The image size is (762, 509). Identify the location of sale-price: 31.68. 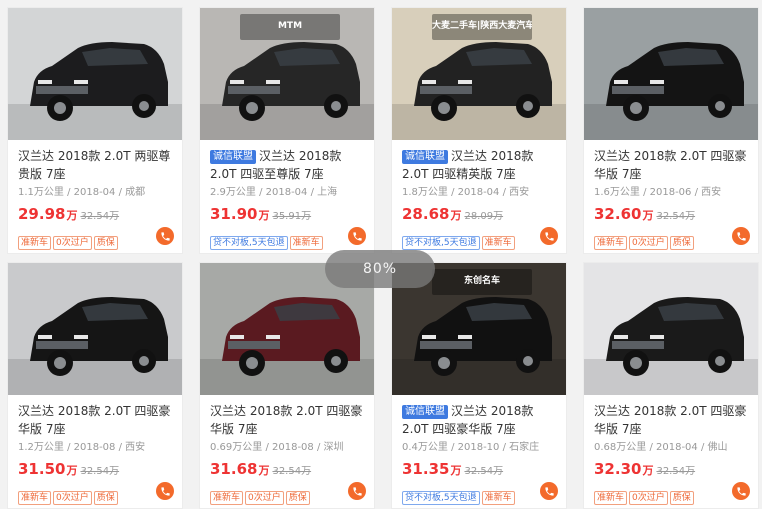
(234, 469).